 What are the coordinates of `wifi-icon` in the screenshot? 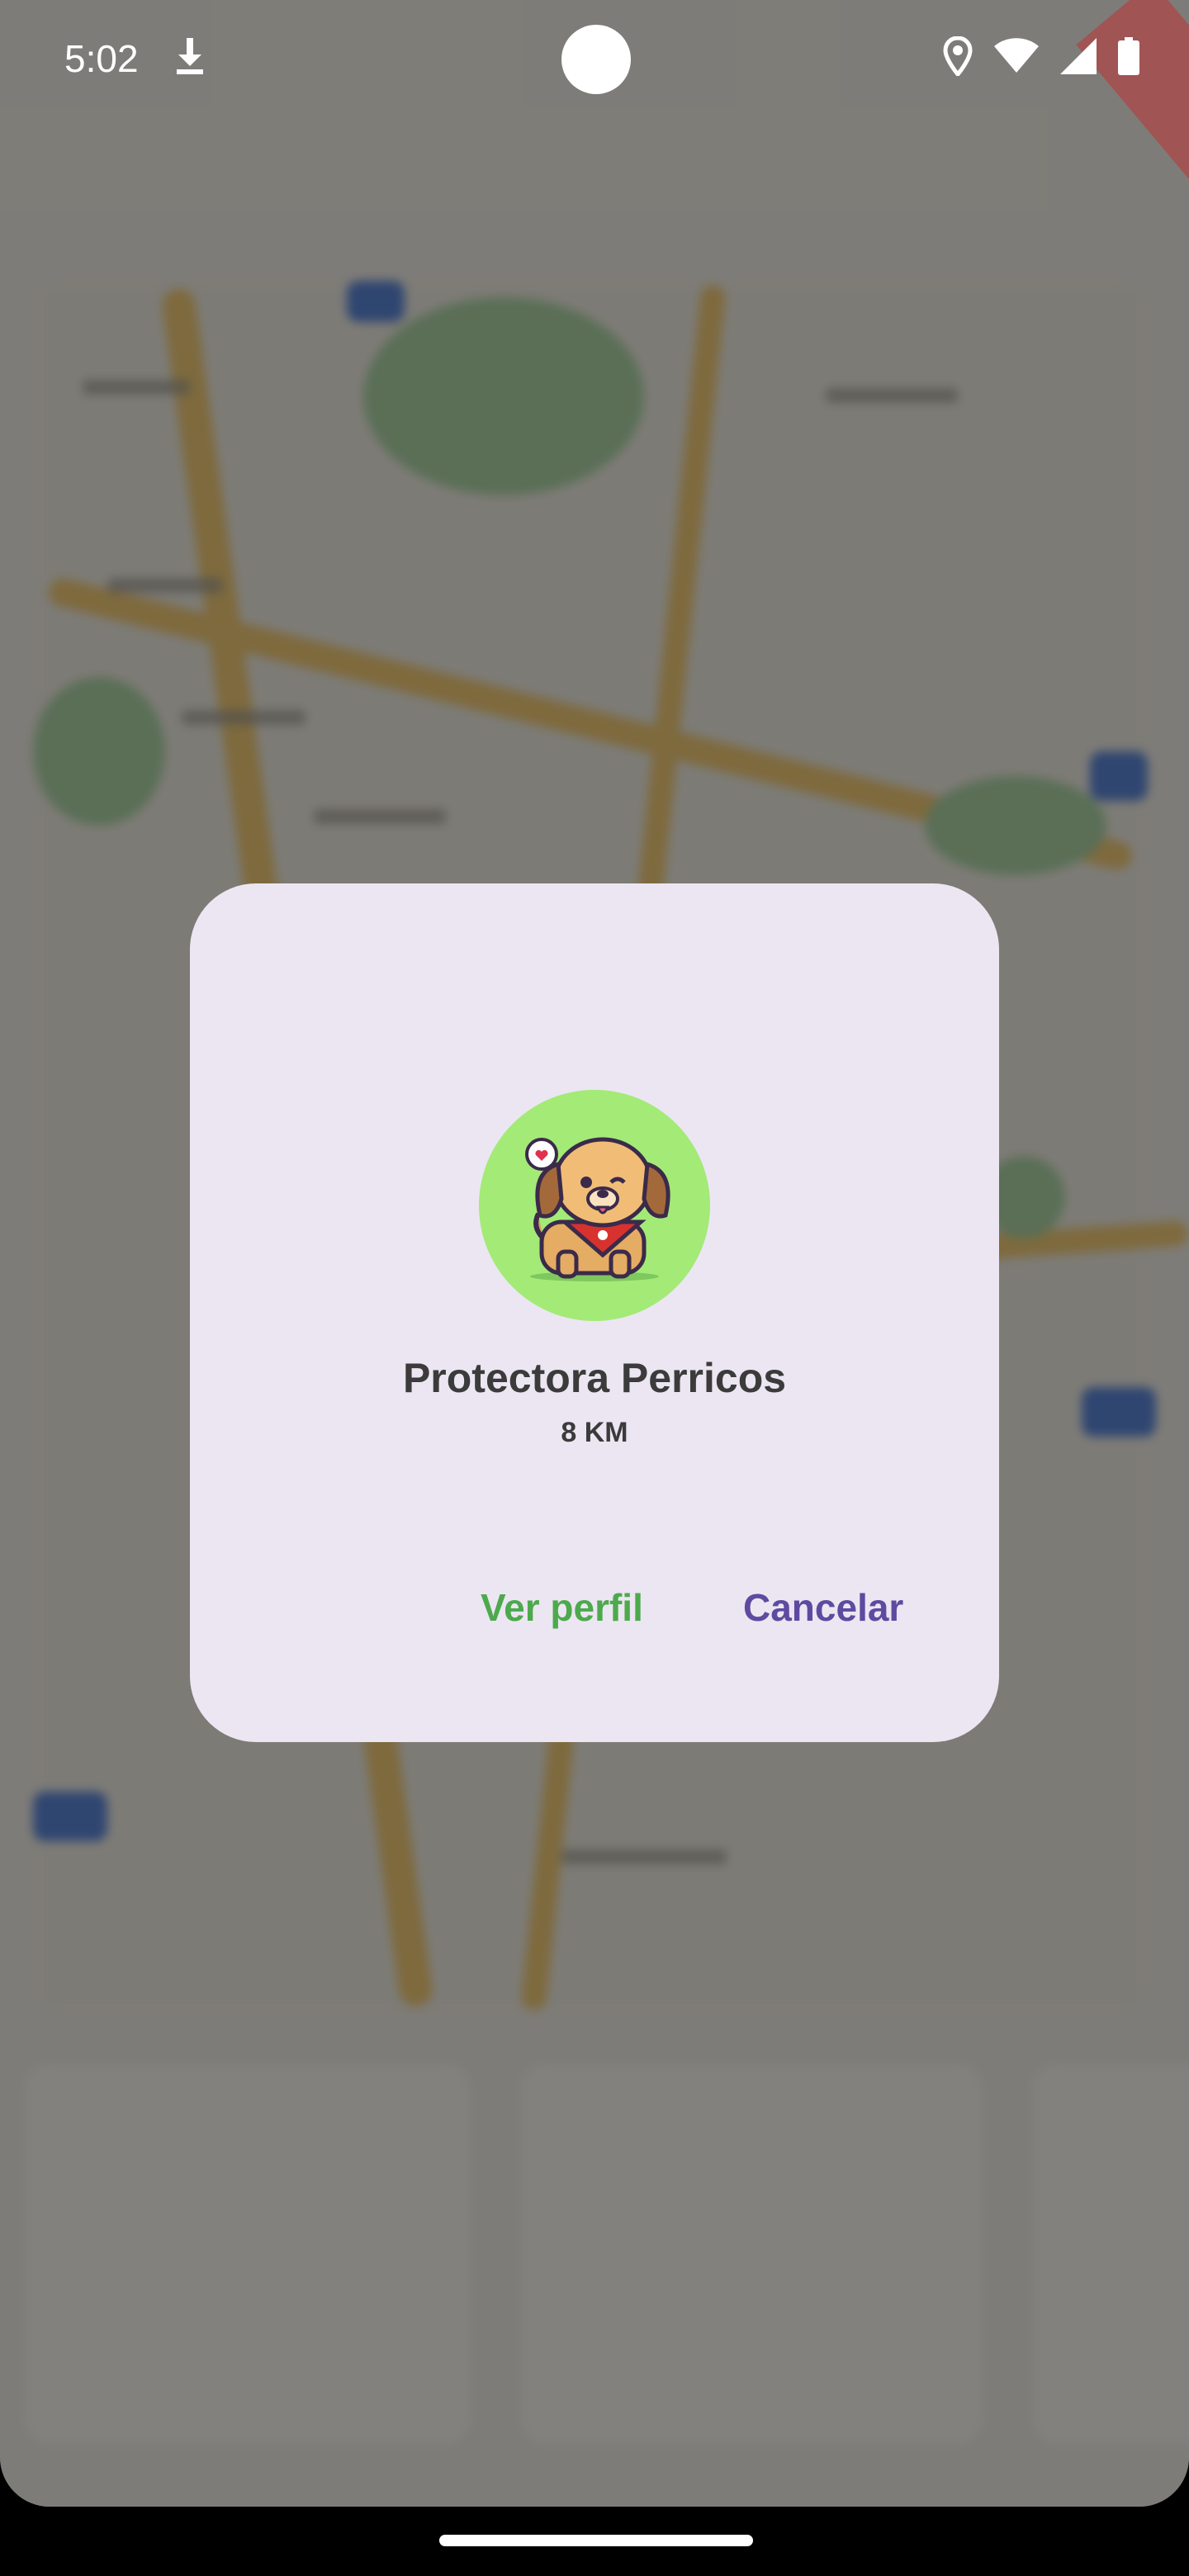 It's located at (1016, 60).